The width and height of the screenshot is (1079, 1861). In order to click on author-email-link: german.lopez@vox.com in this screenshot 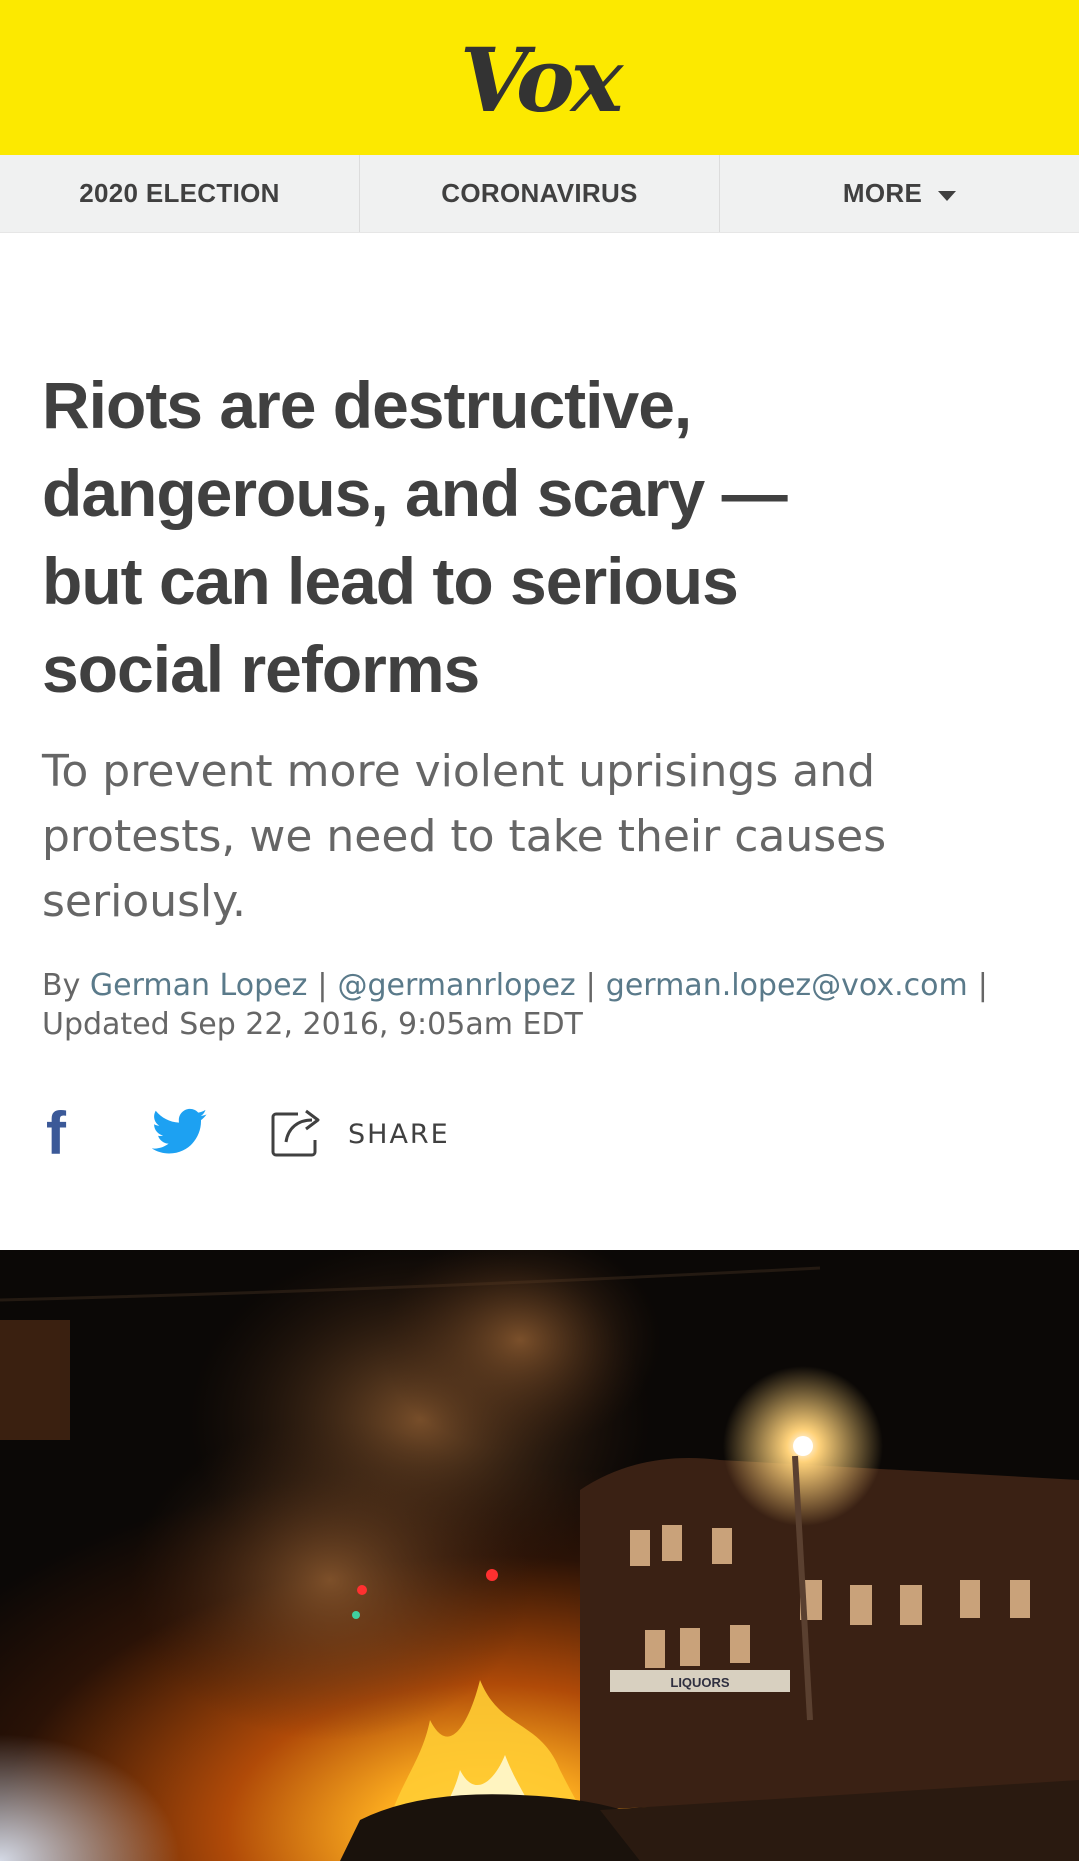, I will do `click(787, 985)`.